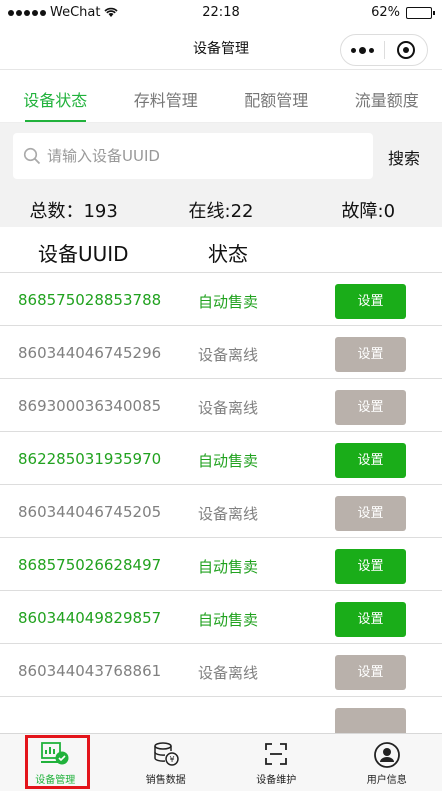  Describe the element at coordinates (221, 715) in the screenshot. I see `table-row-partial` at that location.